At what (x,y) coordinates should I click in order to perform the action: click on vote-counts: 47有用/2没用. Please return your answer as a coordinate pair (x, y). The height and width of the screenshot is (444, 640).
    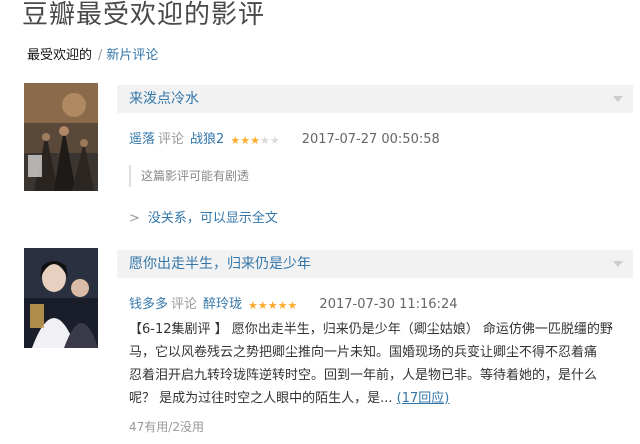
    Looking at the image, I should click on (166, 426).